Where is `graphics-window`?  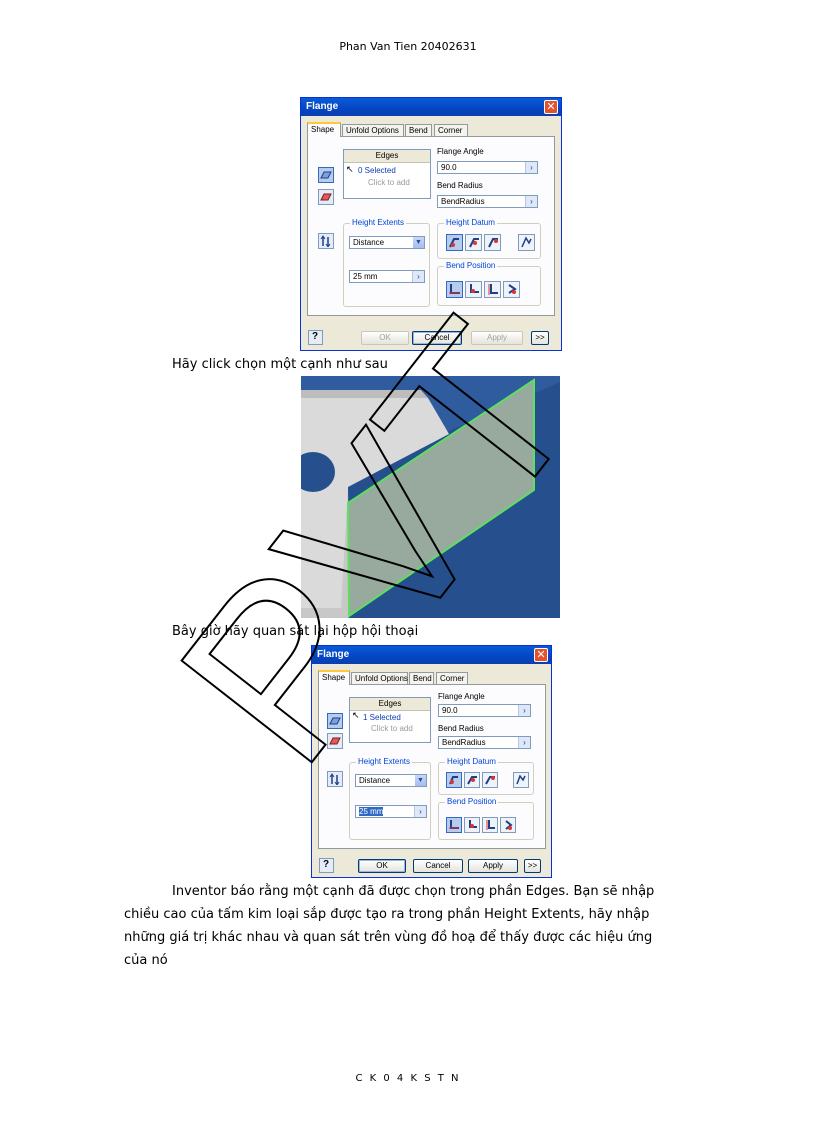 graphics-window is located at coordinates (430, 497).